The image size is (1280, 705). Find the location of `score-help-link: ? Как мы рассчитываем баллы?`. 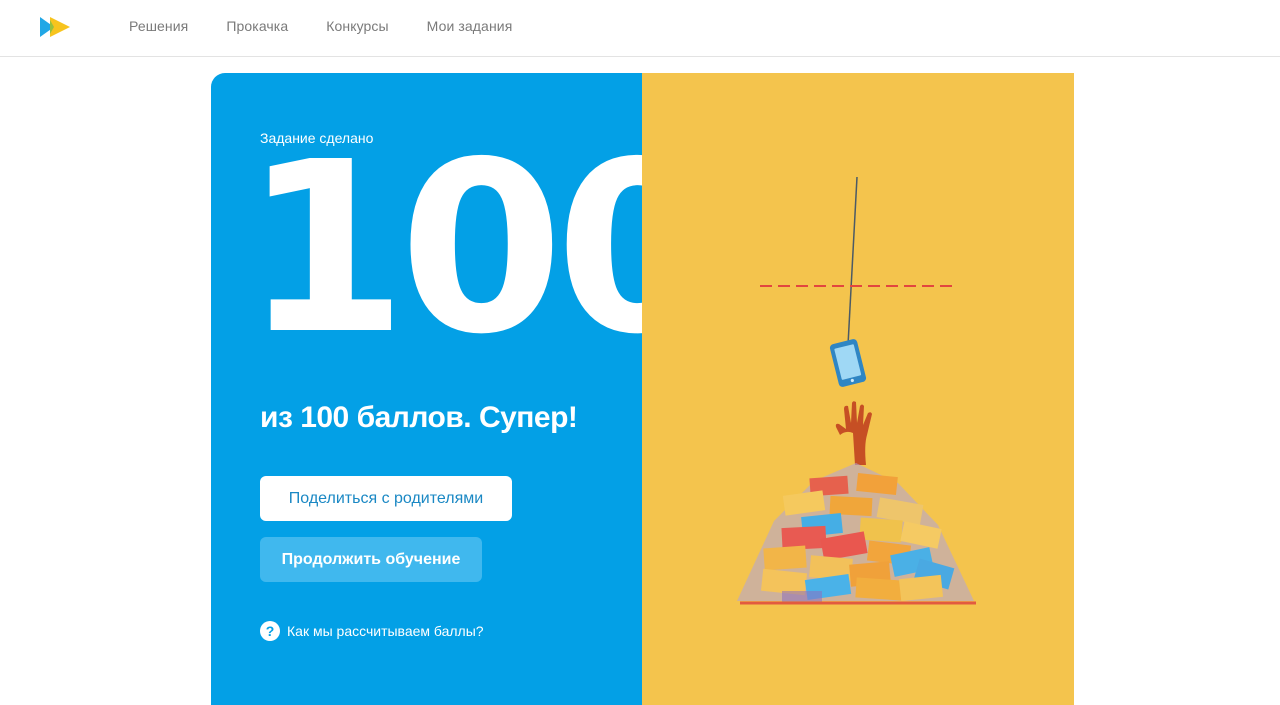

score-help-link: ? Как мы рассчитываем баллы? is located at coordinates (372, 631).